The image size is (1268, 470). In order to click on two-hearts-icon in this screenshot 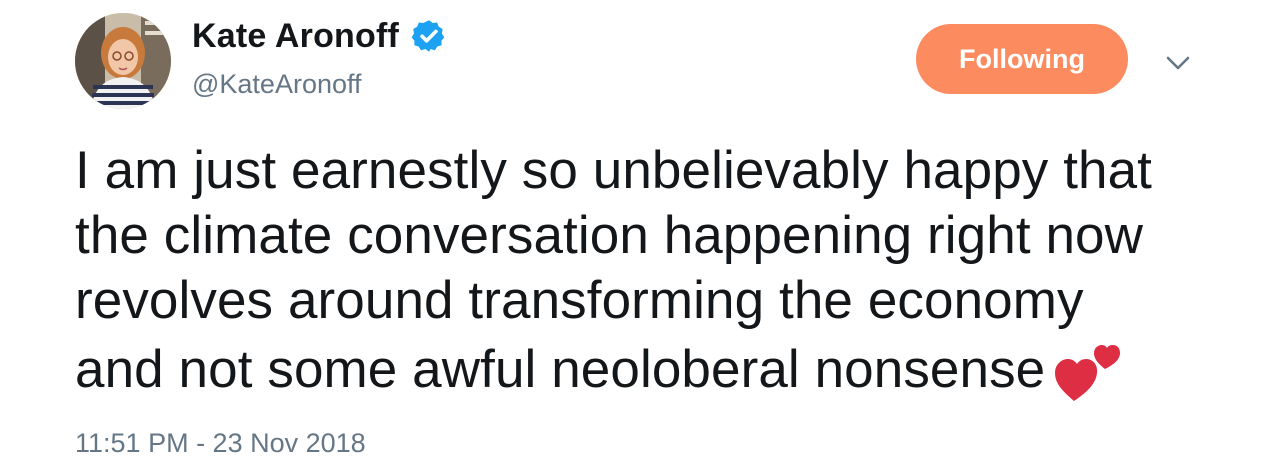, I will do `click(1089, 368)`.